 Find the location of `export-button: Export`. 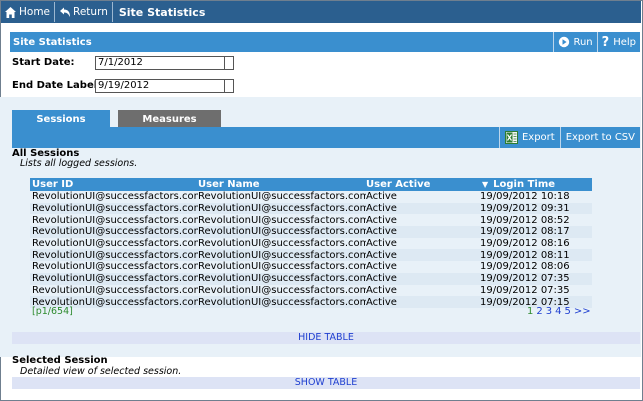

export-button: Export is located at coordinates (529, 137).